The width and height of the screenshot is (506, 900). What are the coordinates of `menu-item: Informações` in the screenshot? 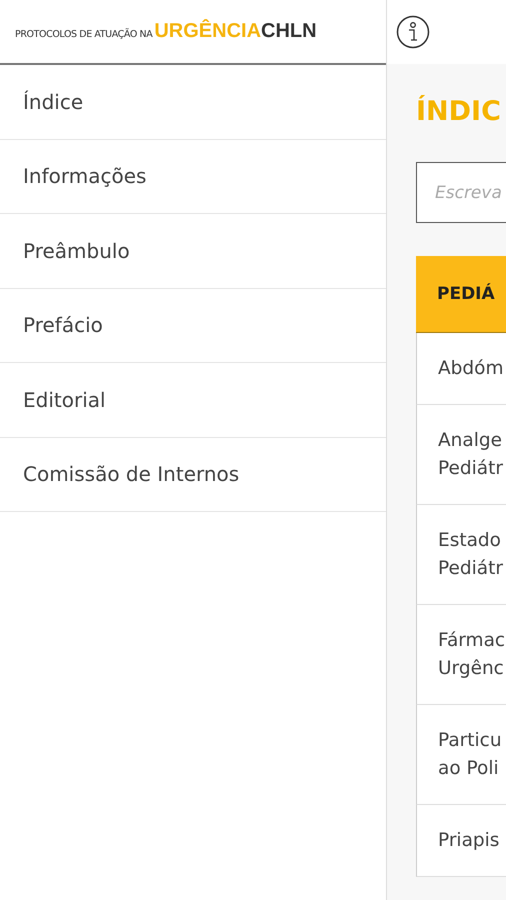 It's located at (193, 177).